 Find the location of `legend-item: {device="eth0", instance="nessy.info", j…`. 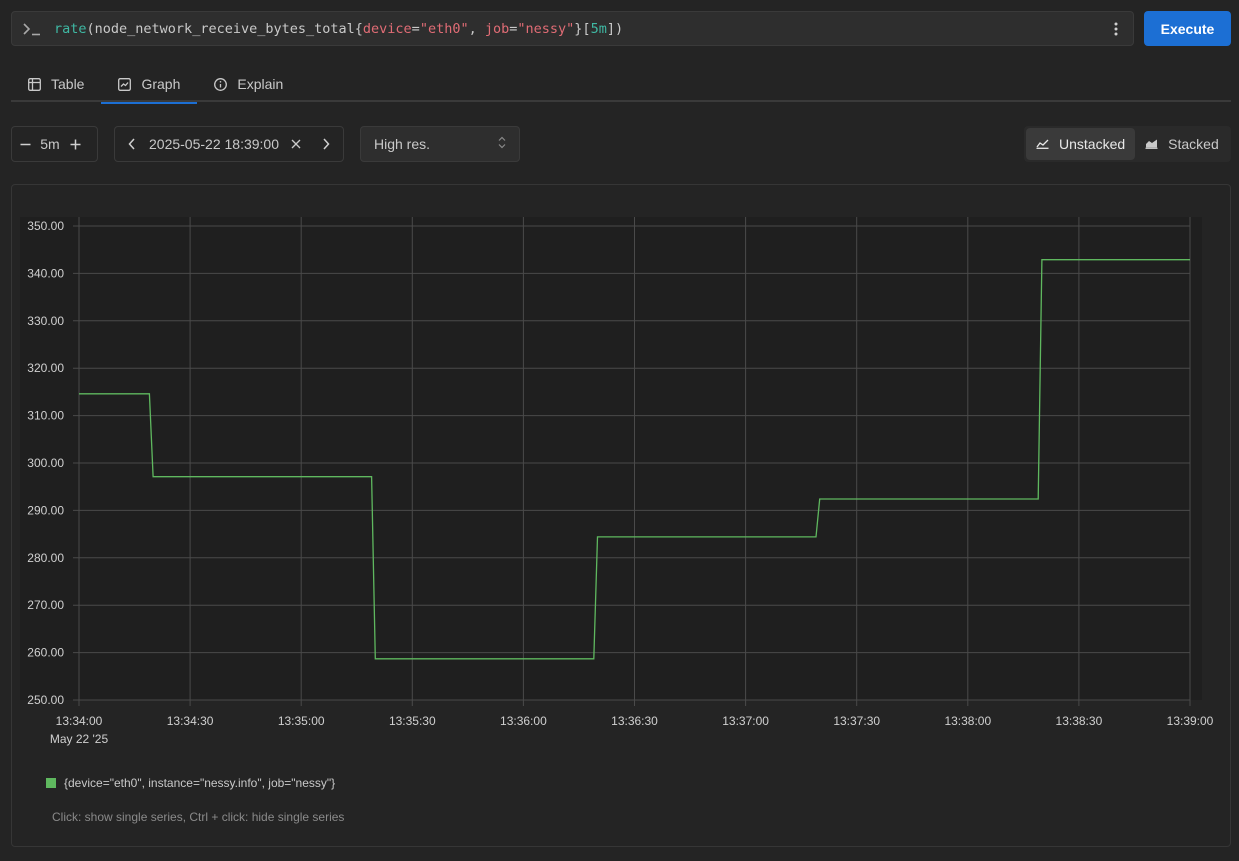

legend-item: {device="eth0", instance="nessy.info", j… is located at coordinates (190, 783).